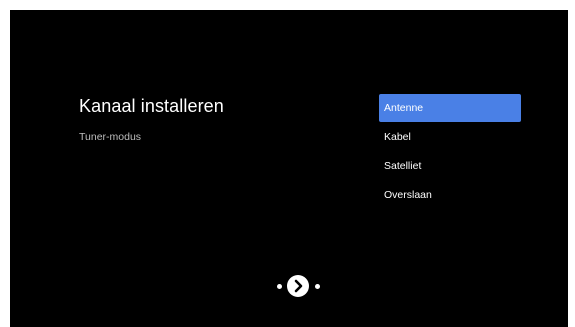 The height and width of the screenshot is (327, 575). I want to click on menu-item-antenne: Antenne, so click(450, 108).